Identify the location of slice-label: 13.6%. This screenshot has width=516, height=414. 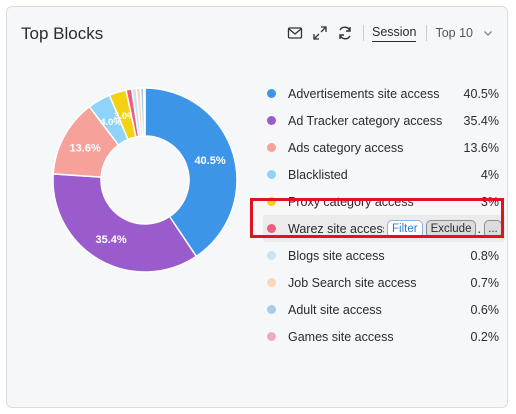
(85, 149).